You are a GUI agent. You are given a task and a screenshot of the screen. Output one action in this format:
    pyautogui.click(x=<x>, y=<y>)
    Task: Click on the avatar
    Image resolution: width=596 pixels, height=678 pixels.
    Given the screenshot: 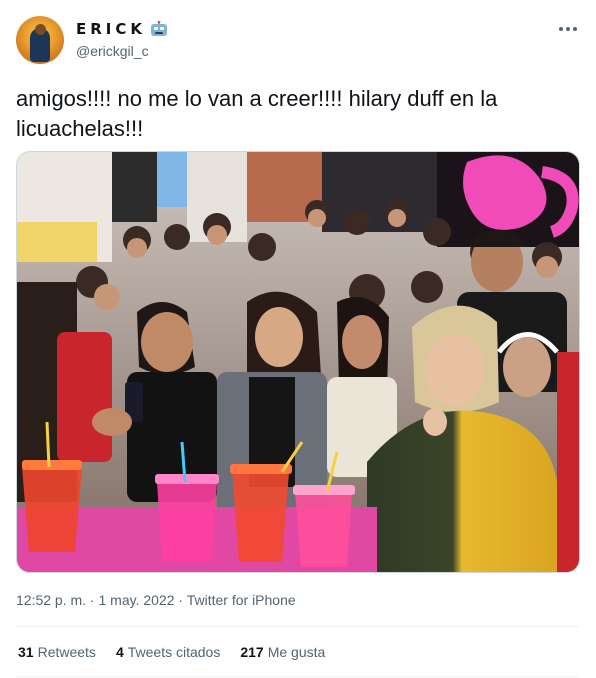 What is the action you would take?
    pyautogui.click(x=40, y=40)
    